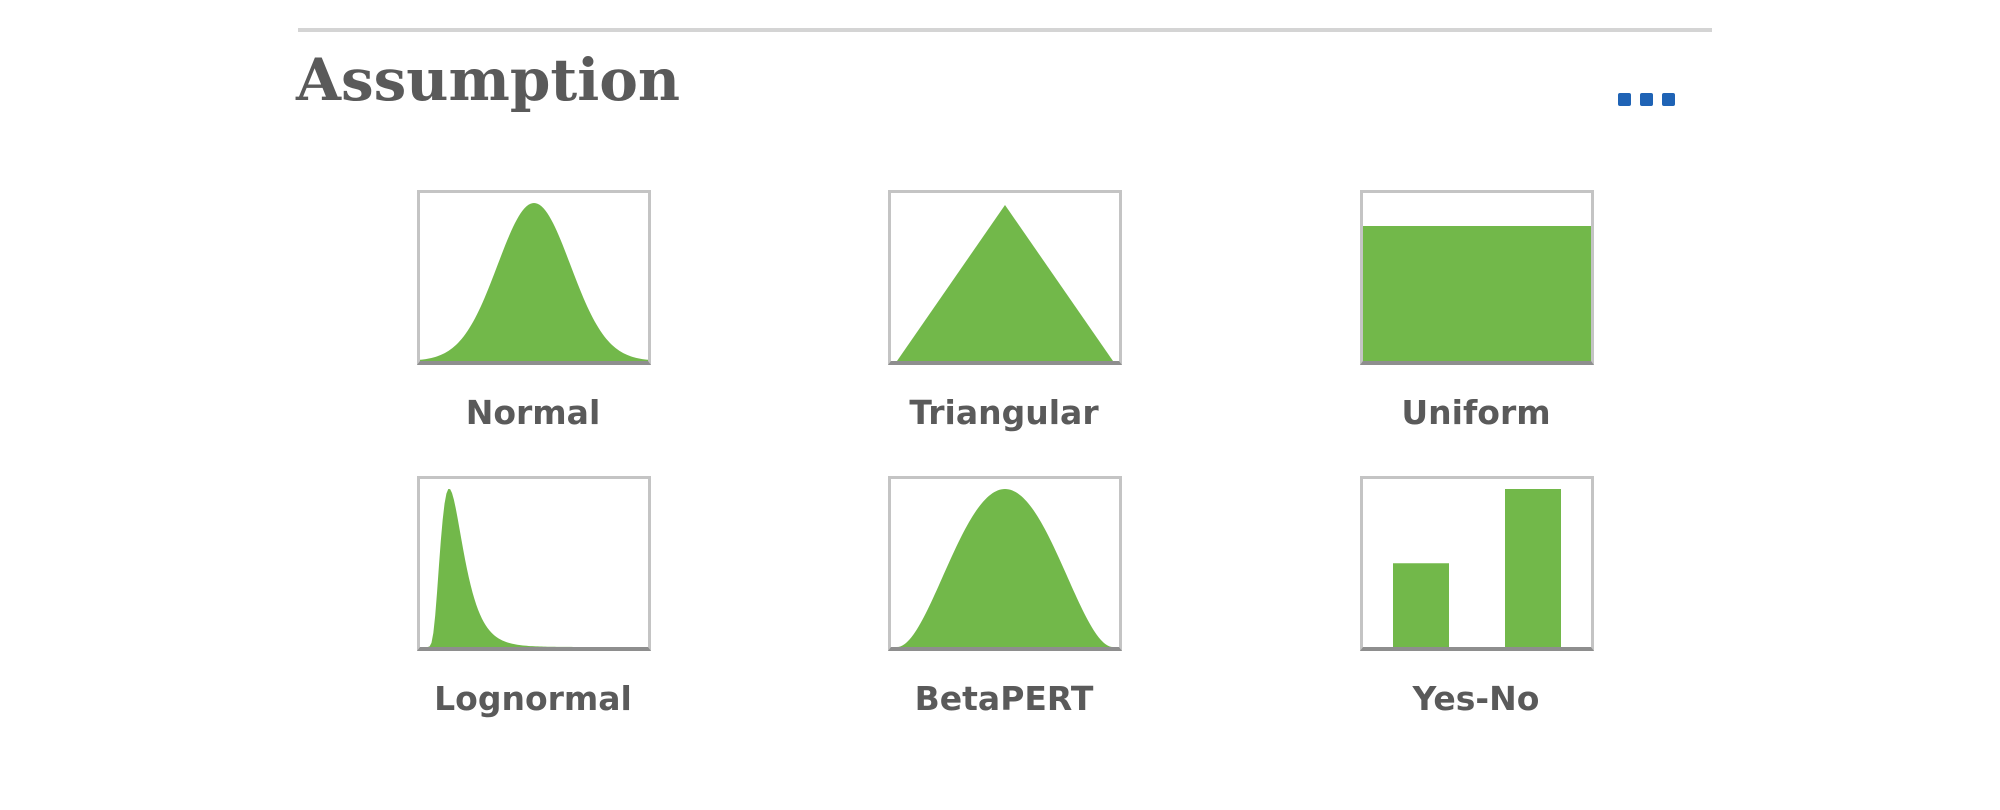  What do you see at coordinates (1005, 30) in the screenshot?
I see `top-divider` at bounding box center [1005, 30].